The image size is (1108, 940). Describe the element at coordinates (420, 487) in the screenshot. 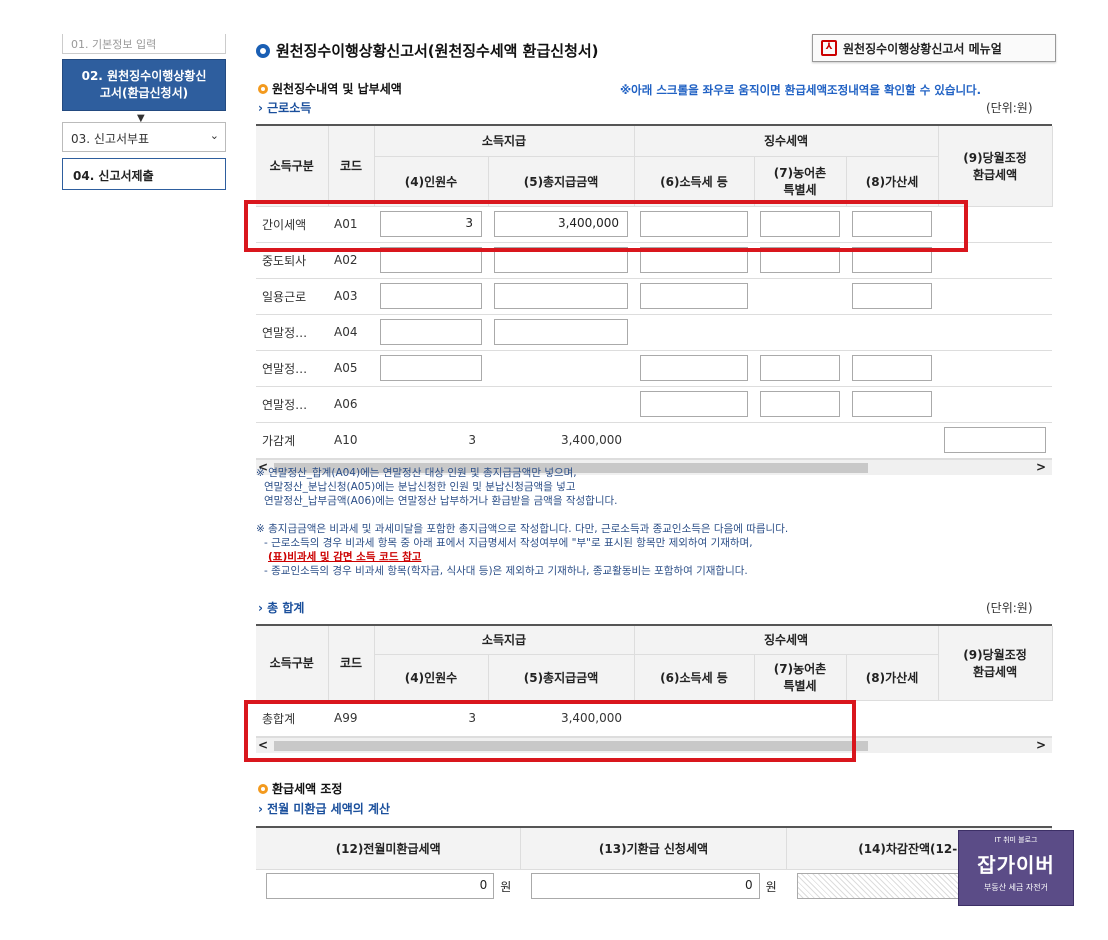

I see `note-line: 연말정산_분납신청(A05)에는 분납신청한 인원 및 분납신청금액을 넣고` at that location.